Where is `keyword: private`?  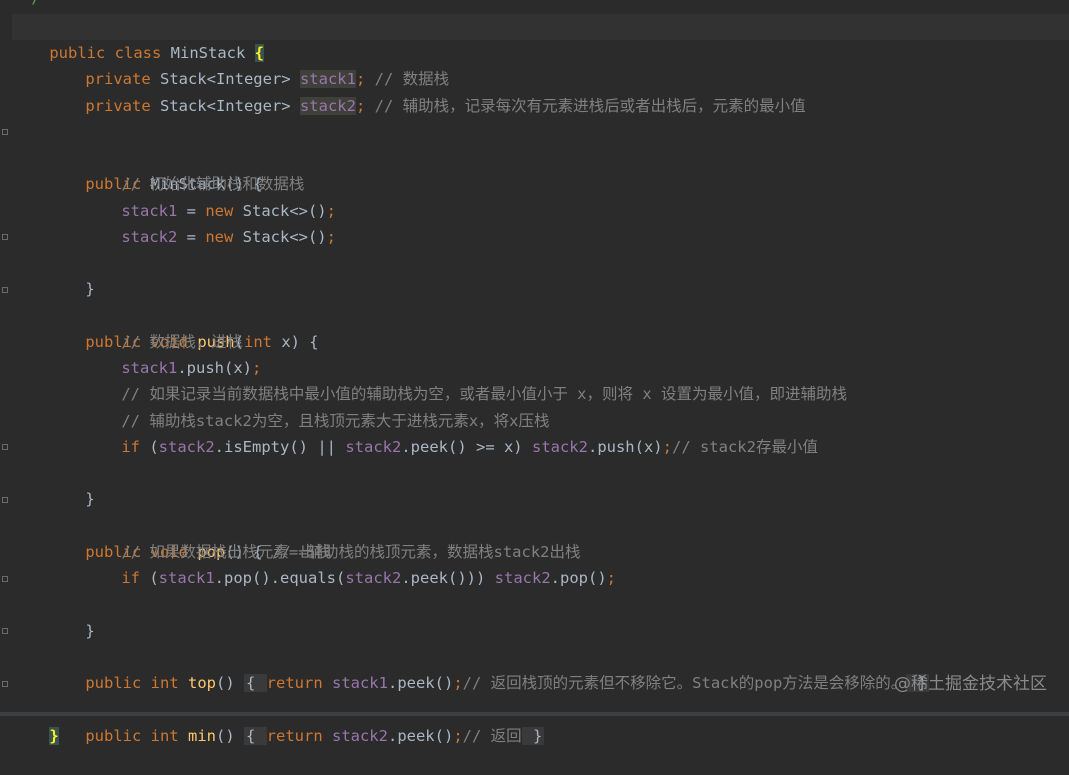
keyword: private is located at coordinates (122, 106).